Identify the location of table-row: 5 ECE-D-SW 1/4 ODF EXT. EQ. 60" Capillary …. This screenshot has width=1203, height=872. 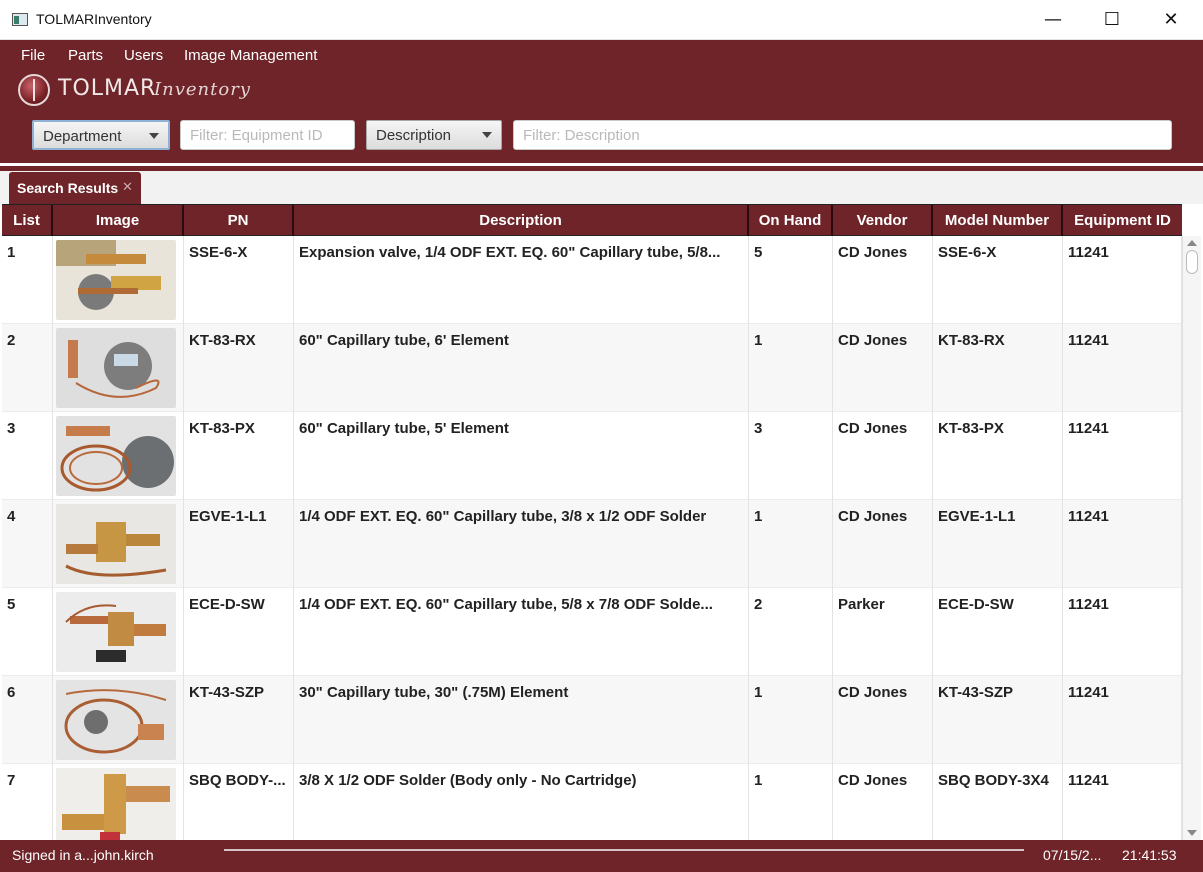
(592, 632).